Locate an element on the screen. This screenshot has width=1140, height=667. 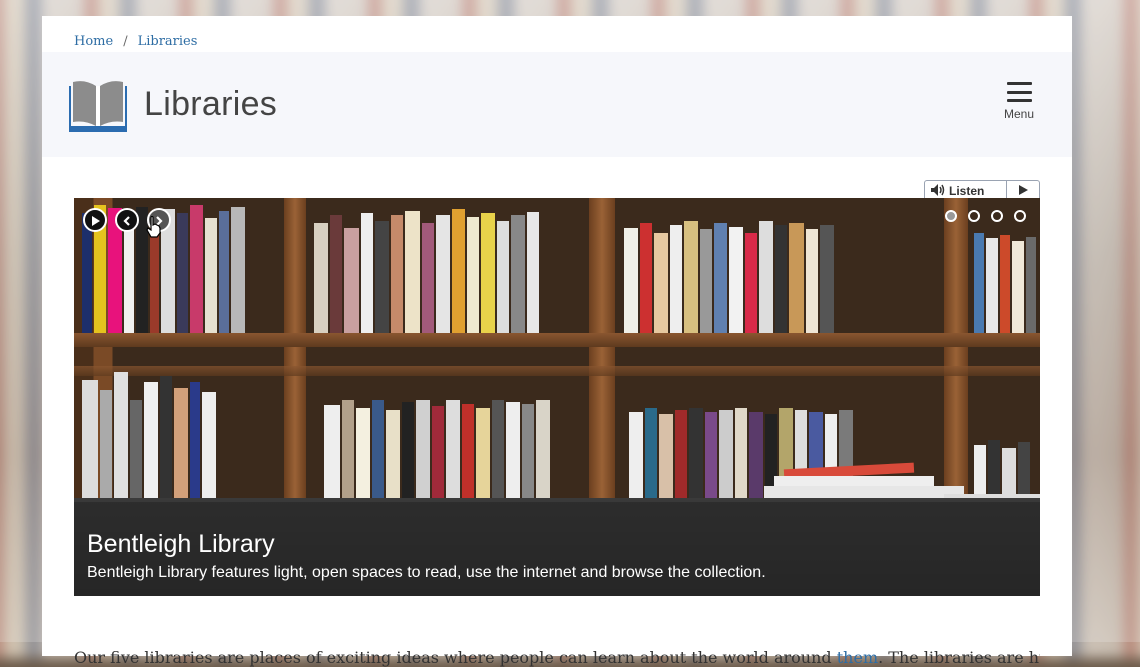
intro-text-end: . The libraries are hub is located at coordinates (959, 657).